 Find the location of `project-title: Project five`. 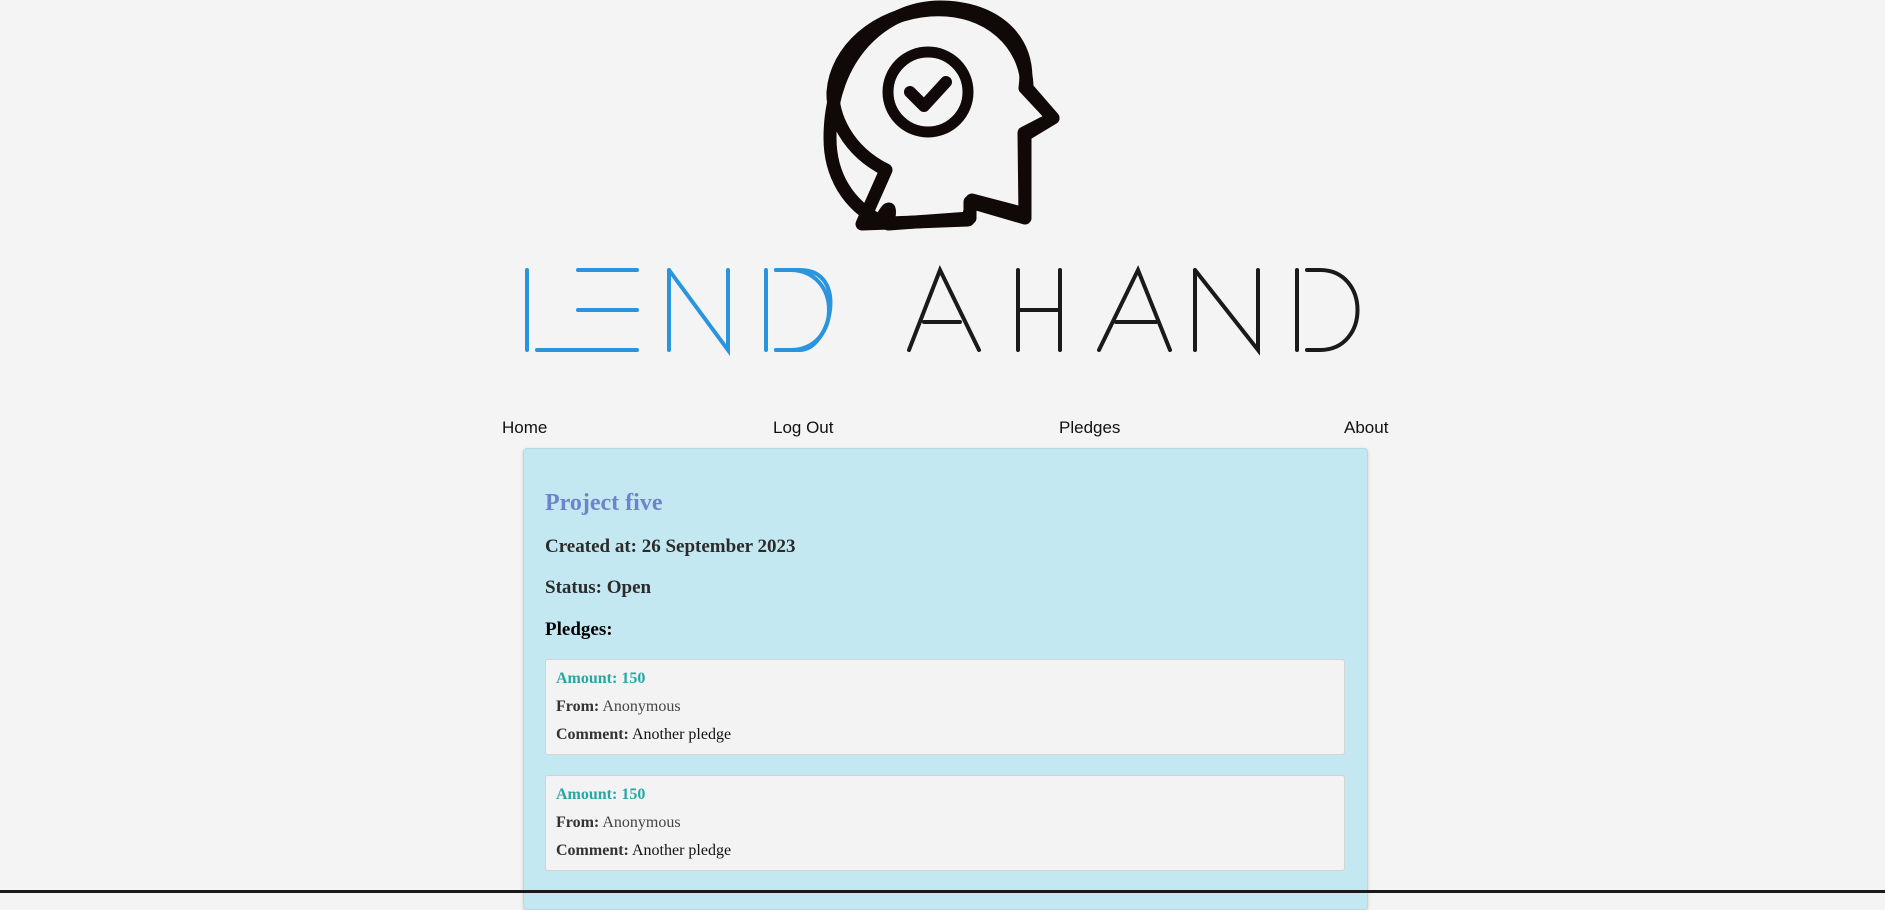

project-title: Project five is located at coordinates (604, 503).